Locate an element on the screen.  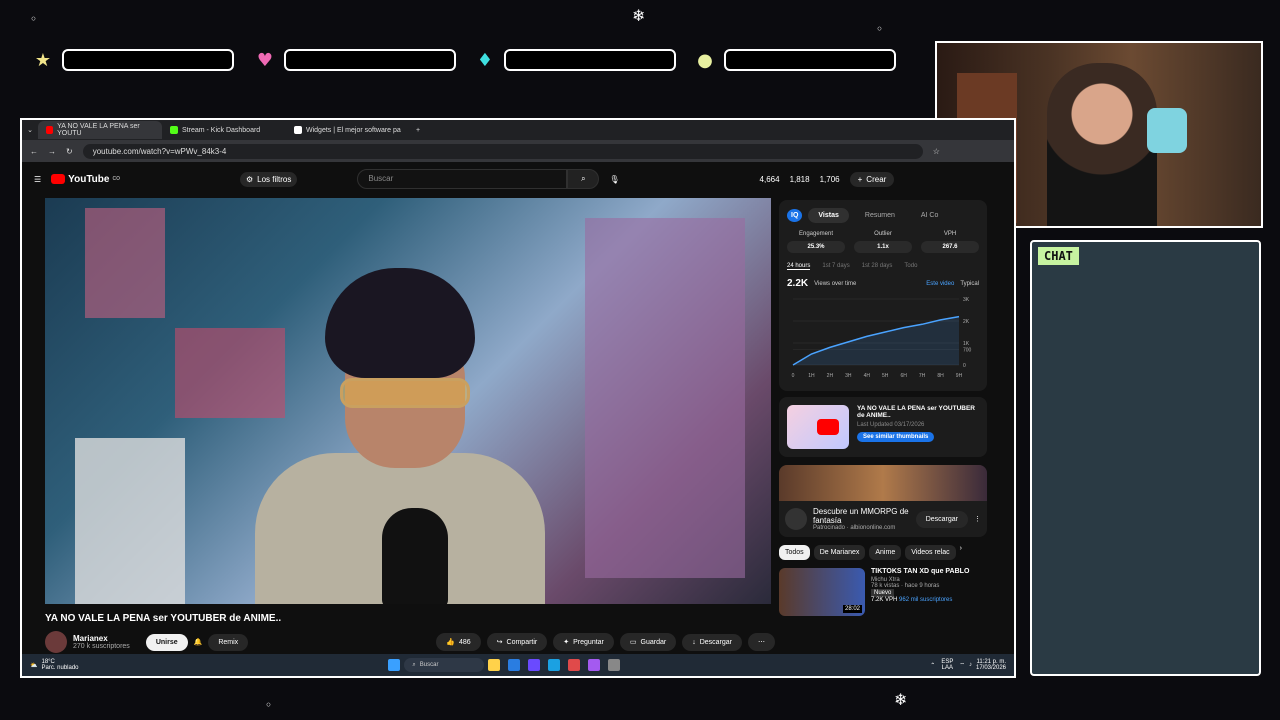
word-icon is located at coordinates (554, 665).